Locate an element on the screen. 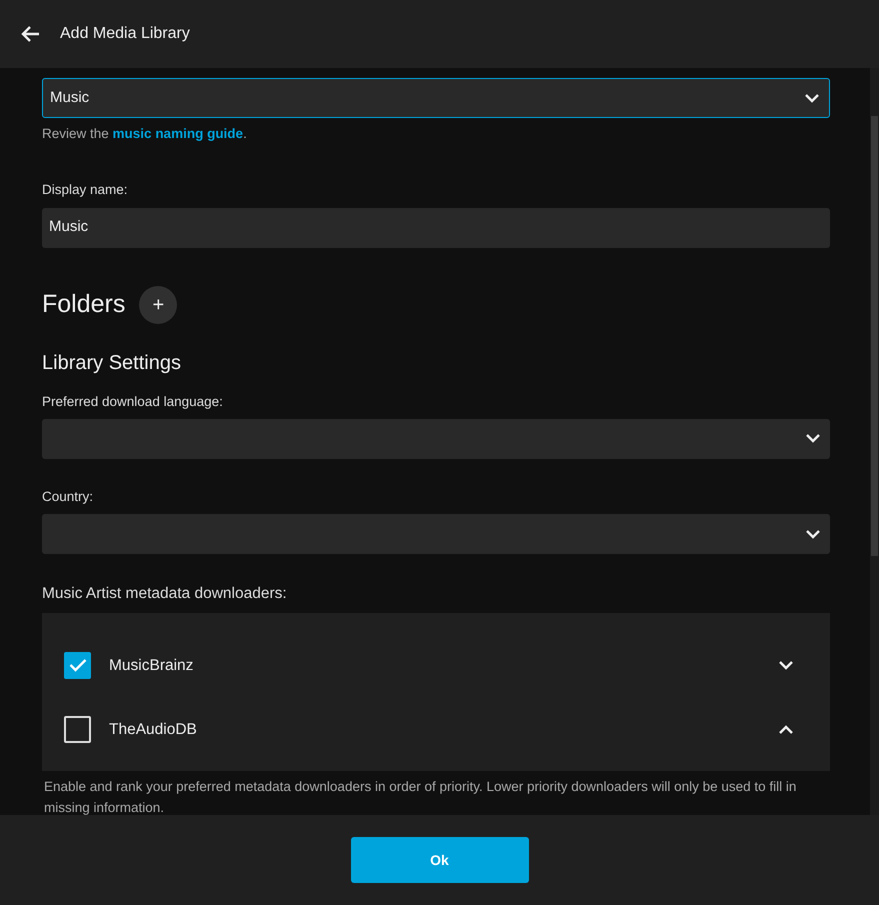 The image size is (879, 905). display-name-field: Music is located at coordinates (436, 228).